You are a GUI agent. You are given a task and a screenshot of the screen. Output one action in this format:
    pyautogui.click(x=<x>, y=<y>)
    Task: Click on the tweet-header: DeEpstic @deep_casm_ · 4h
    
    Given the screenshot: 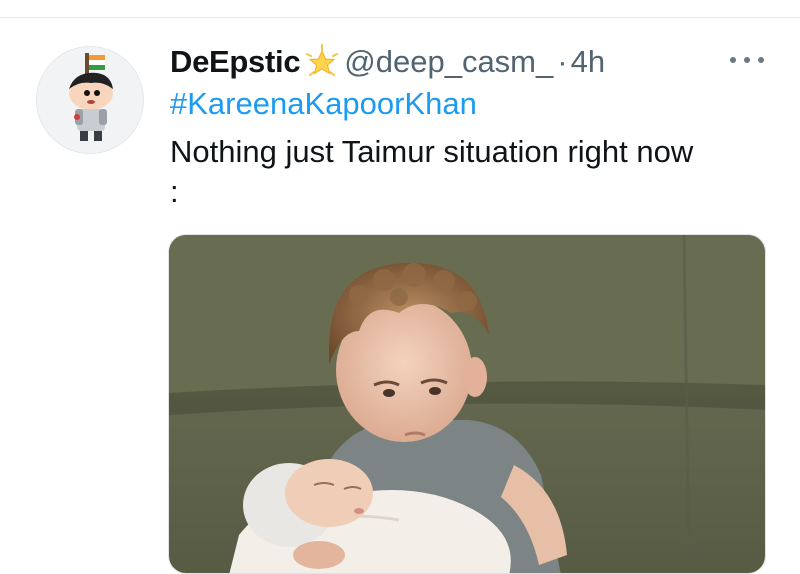 What is the action you would take?
    pyautogui.click(x=387, y=62)
    